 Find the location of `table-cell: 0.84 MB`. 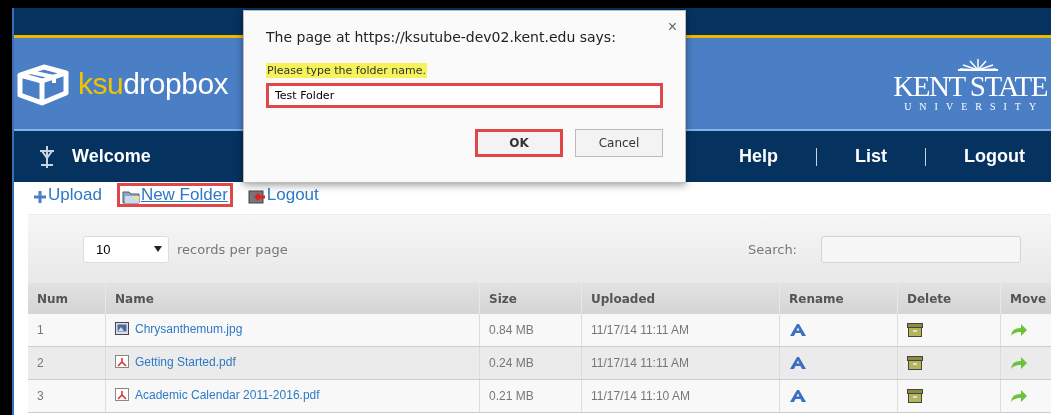

table-cell: 0.84 MB is located at coordinates (530, 330).